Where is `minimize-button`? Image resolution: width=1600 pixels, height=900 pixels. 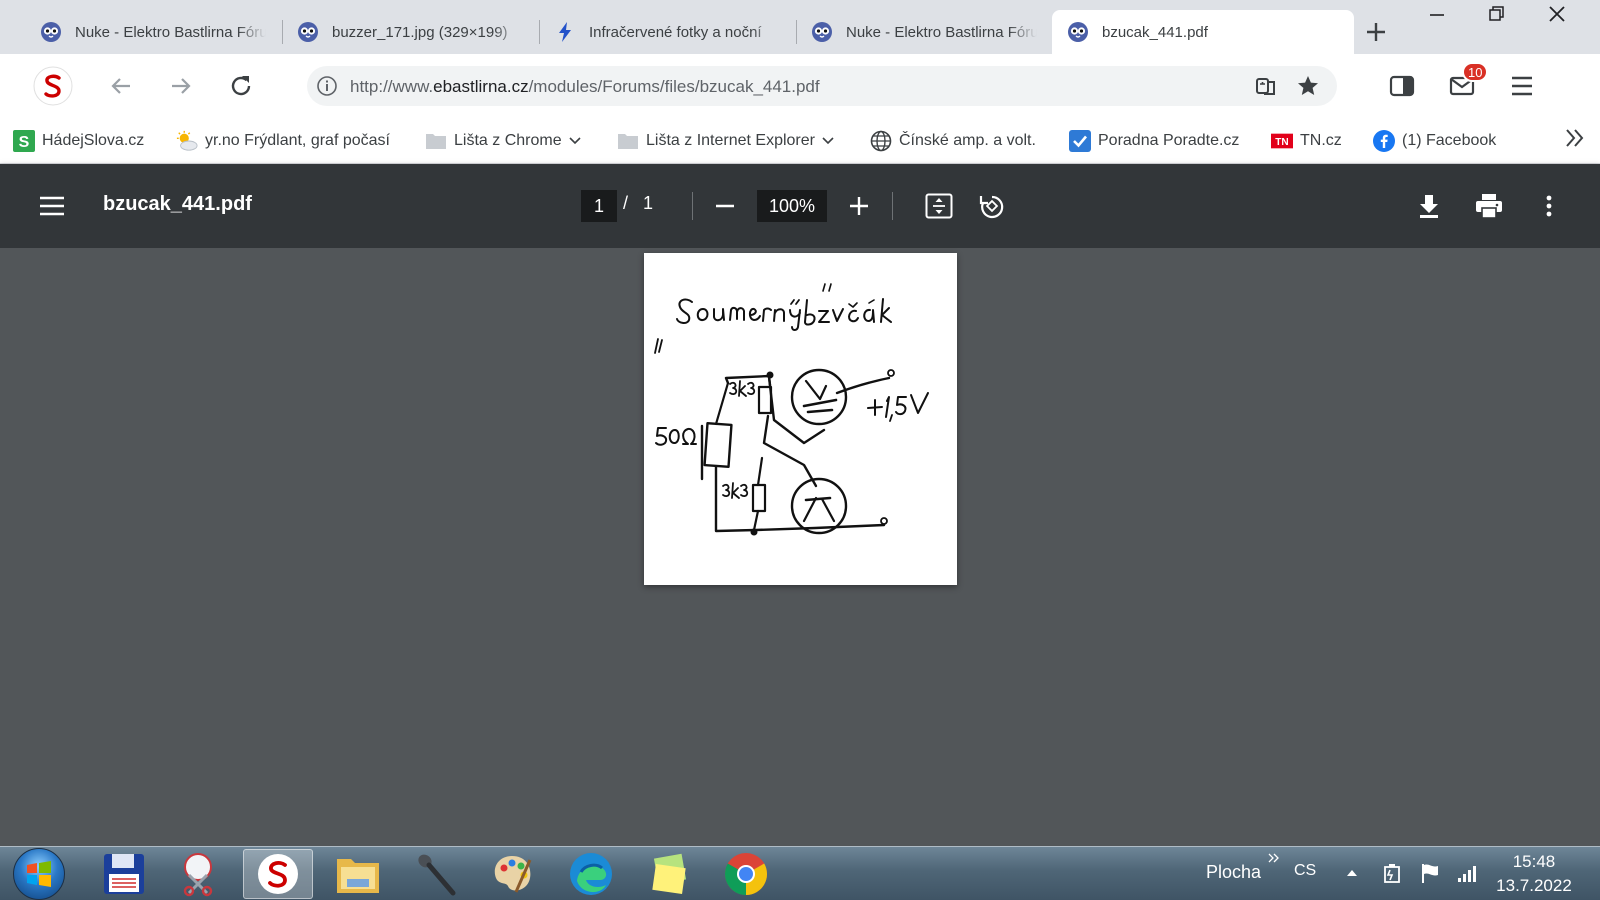
minimize-button is located at coordinates (1437, 14).